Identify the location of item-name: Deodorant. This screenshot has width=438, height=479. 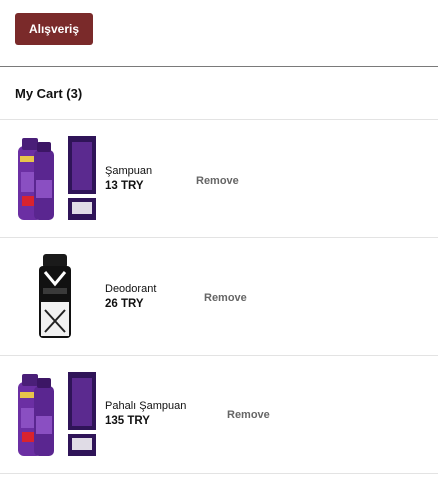
(131, 289).